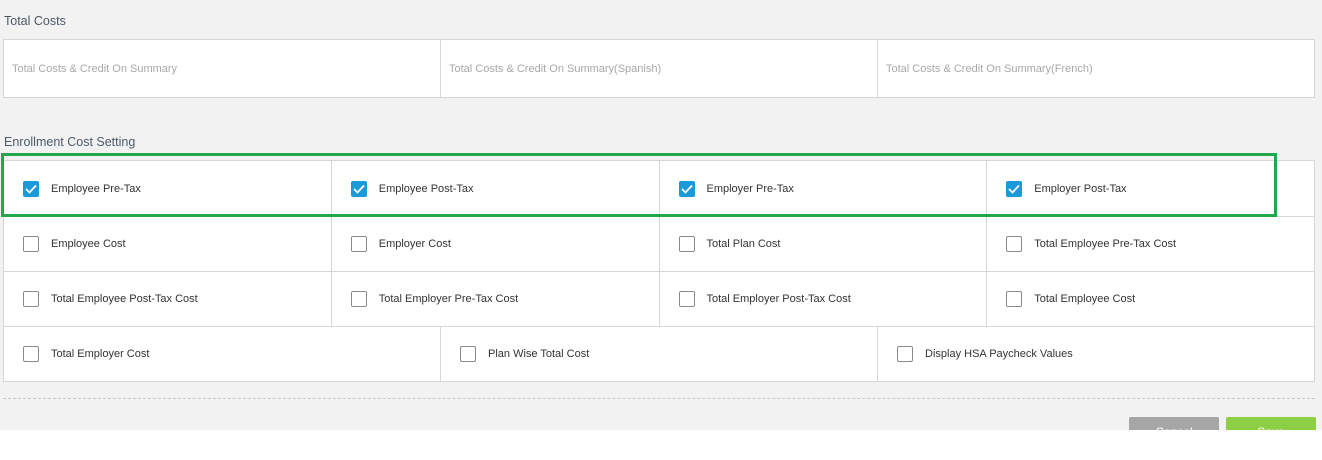 This screenshot has height=460, width=1322. I want to click on checkbox-total-employee-pre-tax-cost, so click(1014, 244).